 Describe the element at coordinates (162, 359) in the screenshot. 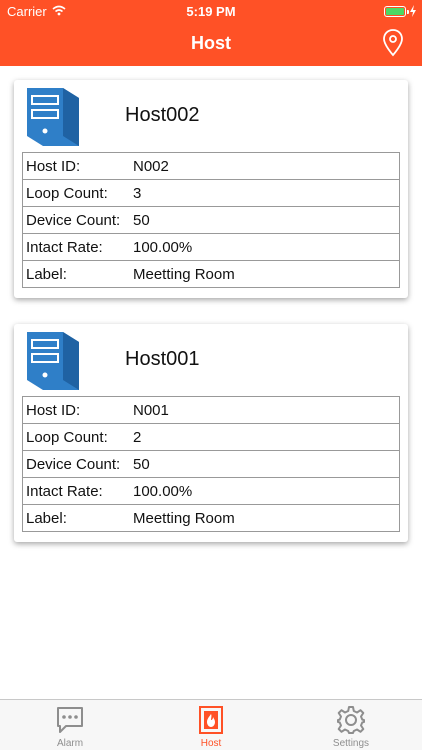

I see `host-name: Host001` at that location.